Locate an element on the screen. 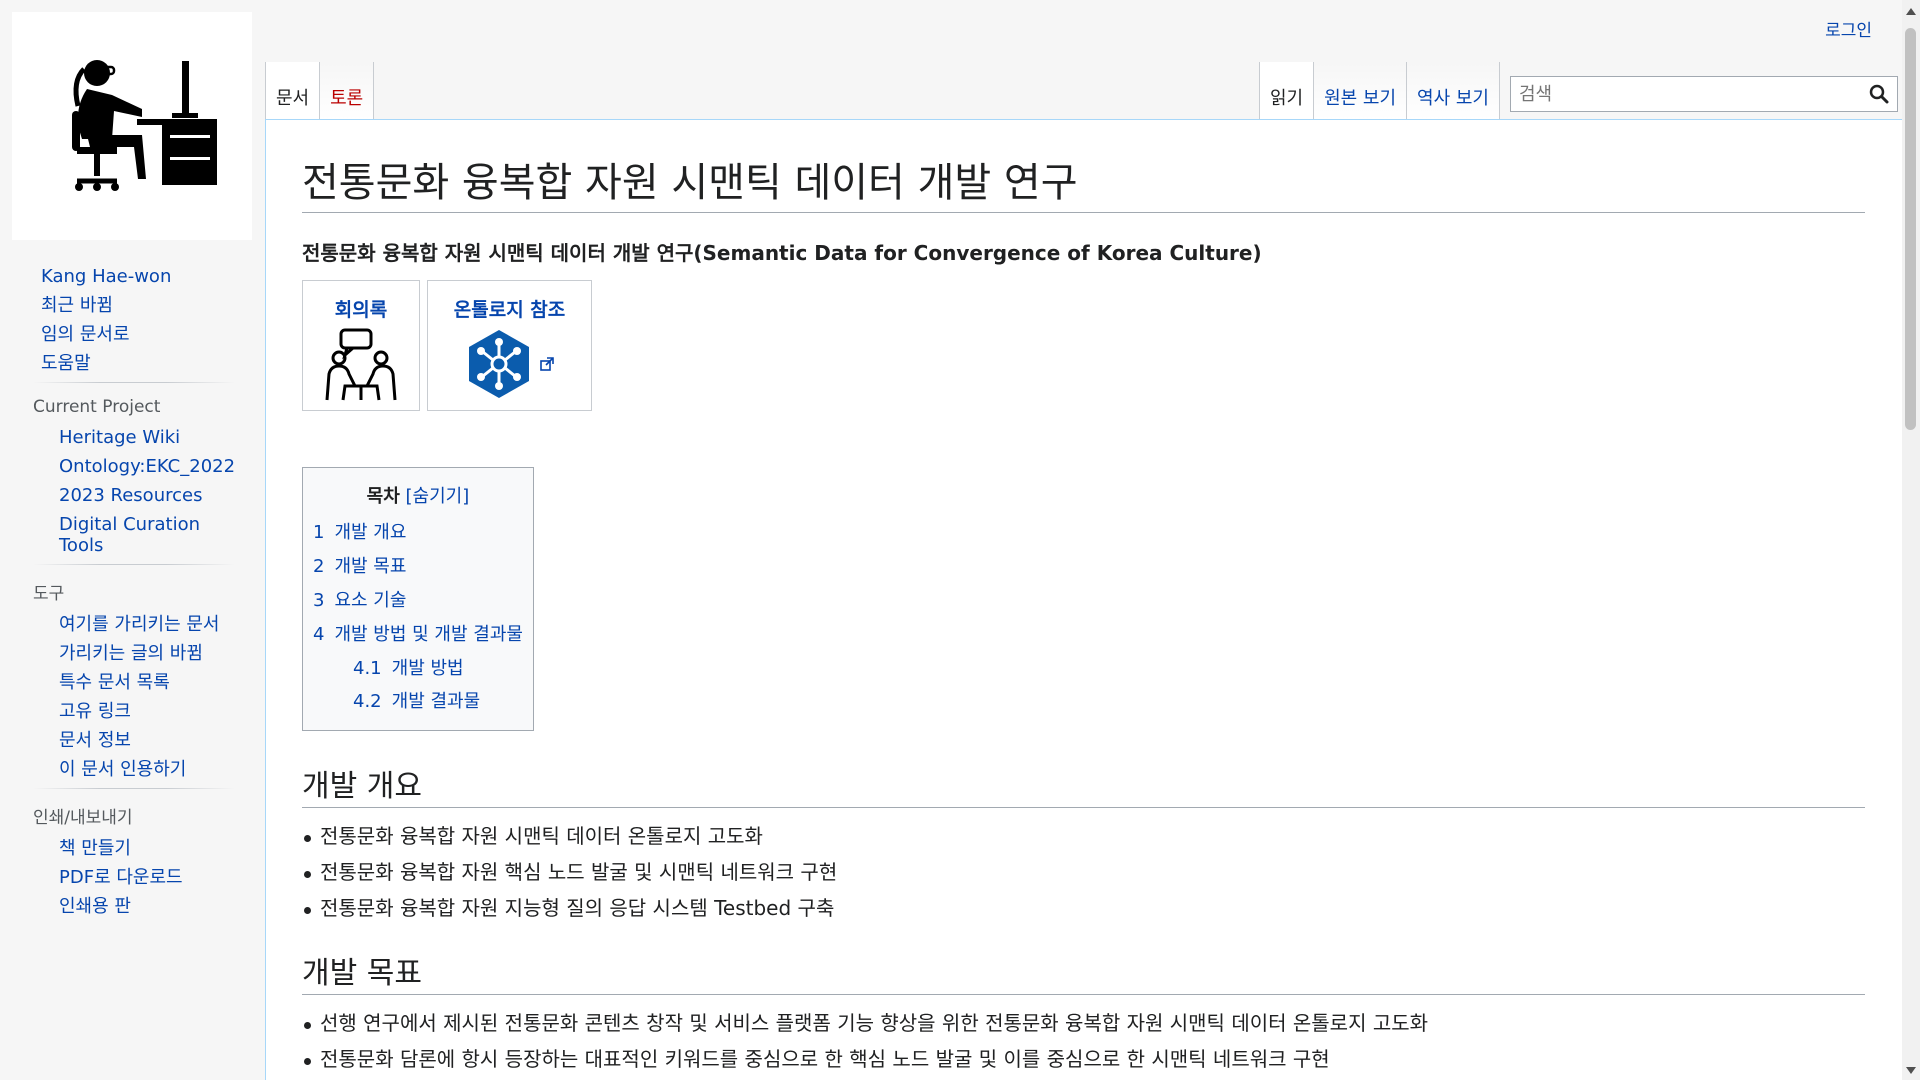 The width and height of the screenshot is (1920, 1080). tab-label: 문서 is located at coordinates (293, 98).